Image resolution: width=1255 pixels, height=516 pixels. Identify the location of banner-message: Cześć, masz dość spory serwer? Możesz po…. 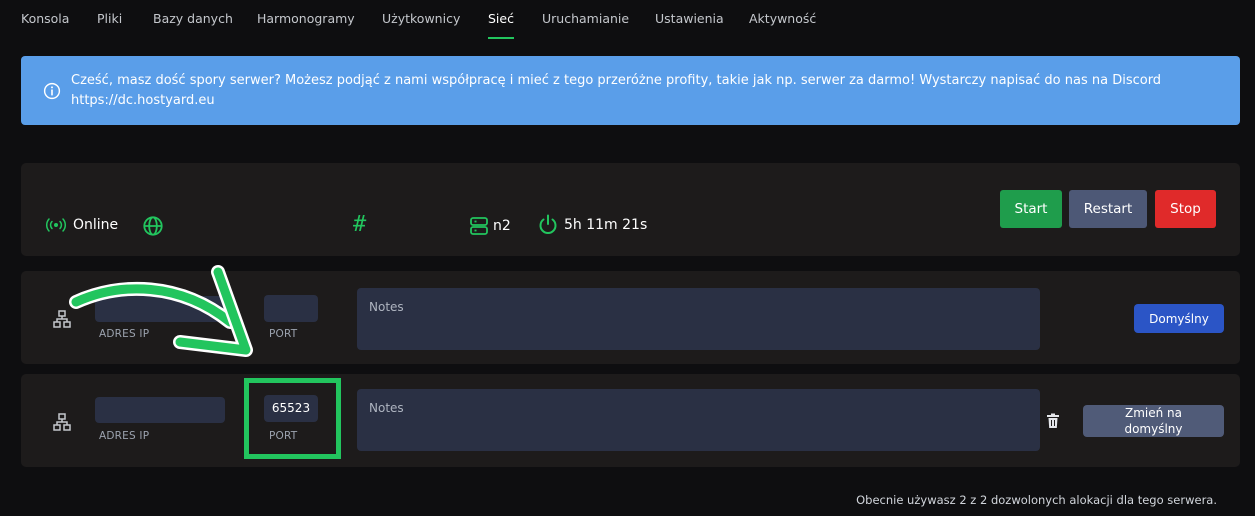
(616, 90).